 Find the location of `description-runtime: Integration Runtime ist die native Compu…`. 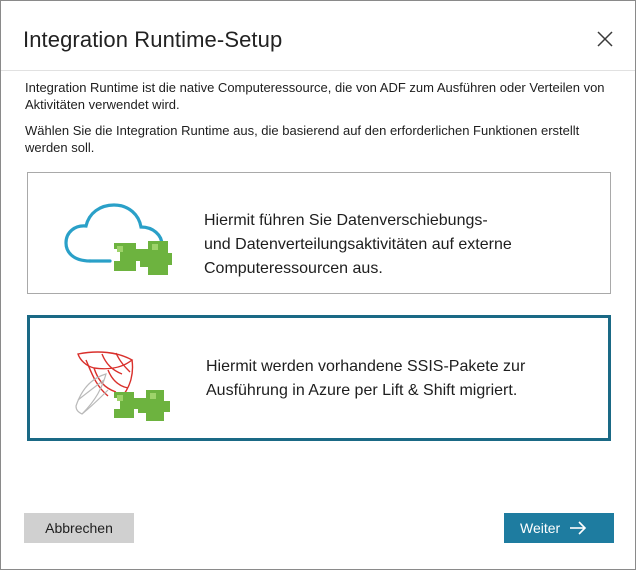

description-runtime: Integration Runtime ist die native Compu… is located at coordinates (315, 96).